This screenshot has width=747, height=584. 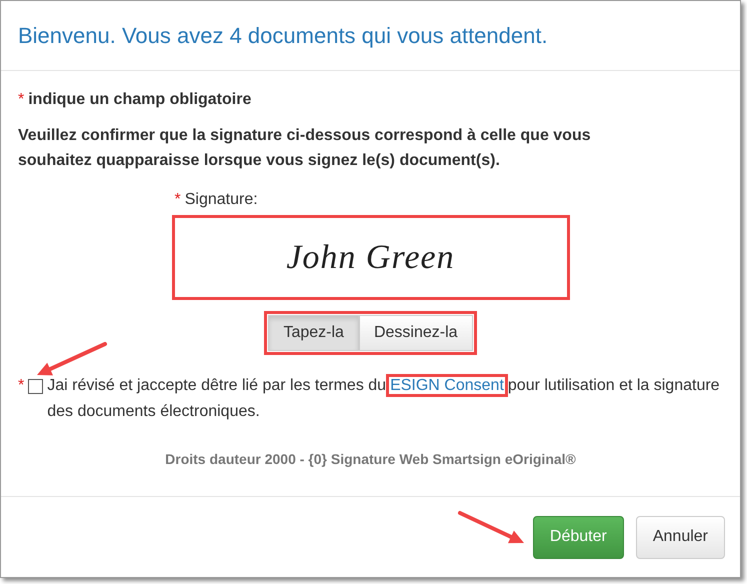 I want to click on mode-toggle-button: Dessinez-la, so click(x=415, y=333).